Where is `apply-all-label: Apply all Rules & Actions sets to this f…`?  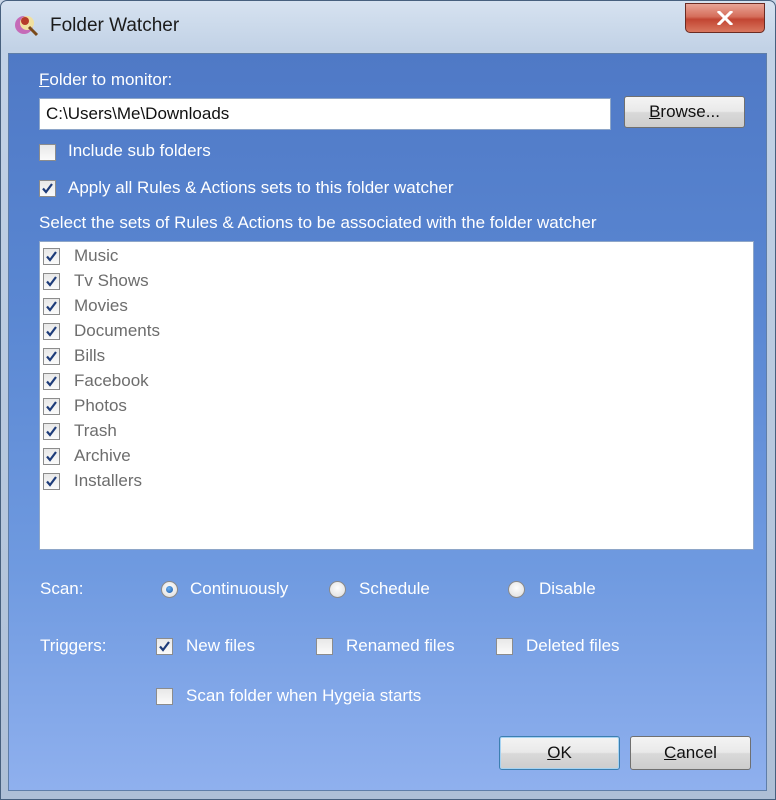 apply-all-label: Apply all Rules & Actions sets to this f… is located at coordinates (261, 187).